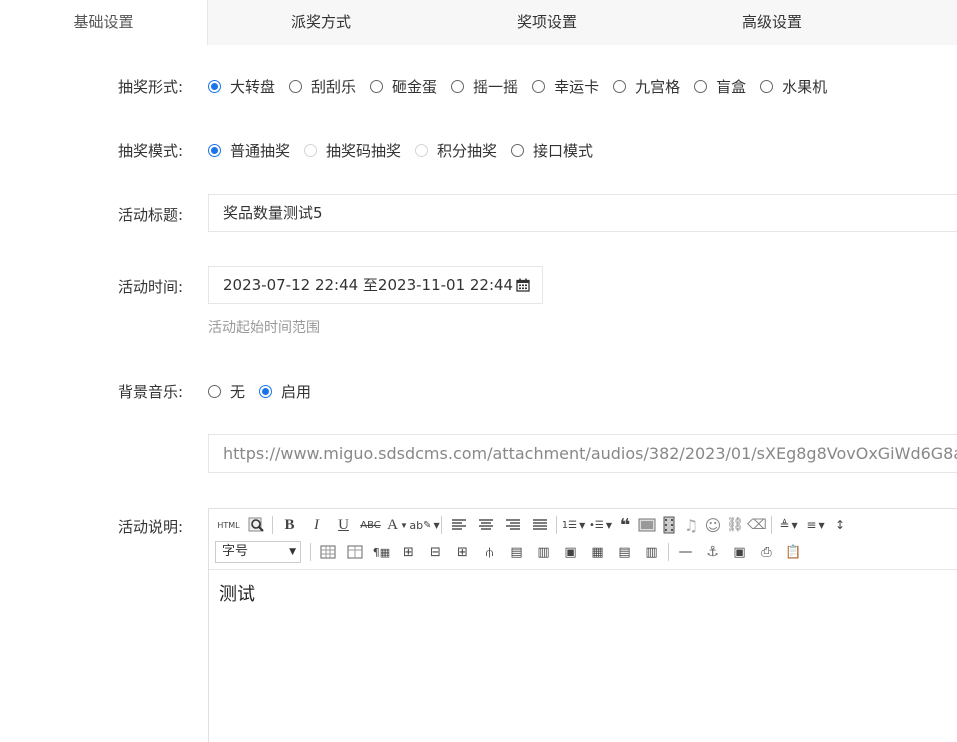 This screenshot has width=957, height=742. What do you see at coordinates (104, 22) in the screenshot?
I see `tab-basic-settings: 基础设置` at bounding box center [104, 22].